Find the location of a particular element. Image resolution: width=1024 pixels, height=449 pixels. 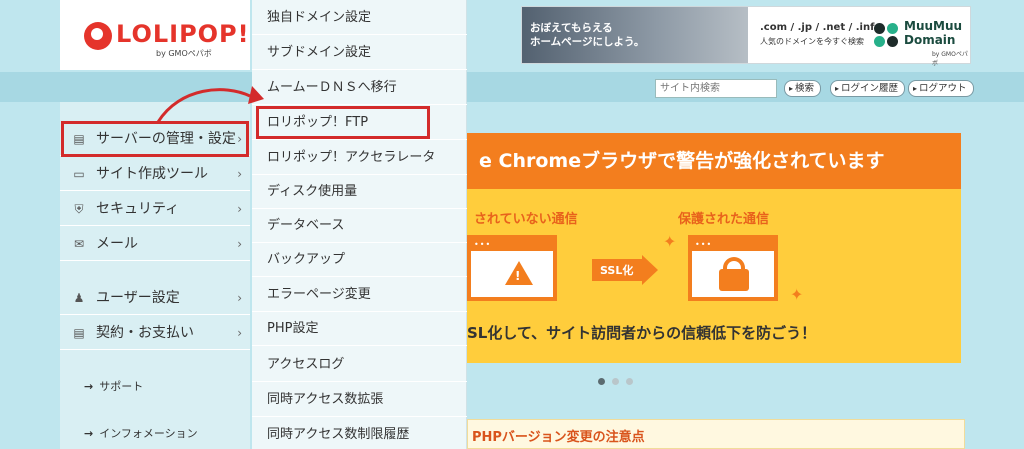

card-icon: ▤ is located at coordinates (79, 333).